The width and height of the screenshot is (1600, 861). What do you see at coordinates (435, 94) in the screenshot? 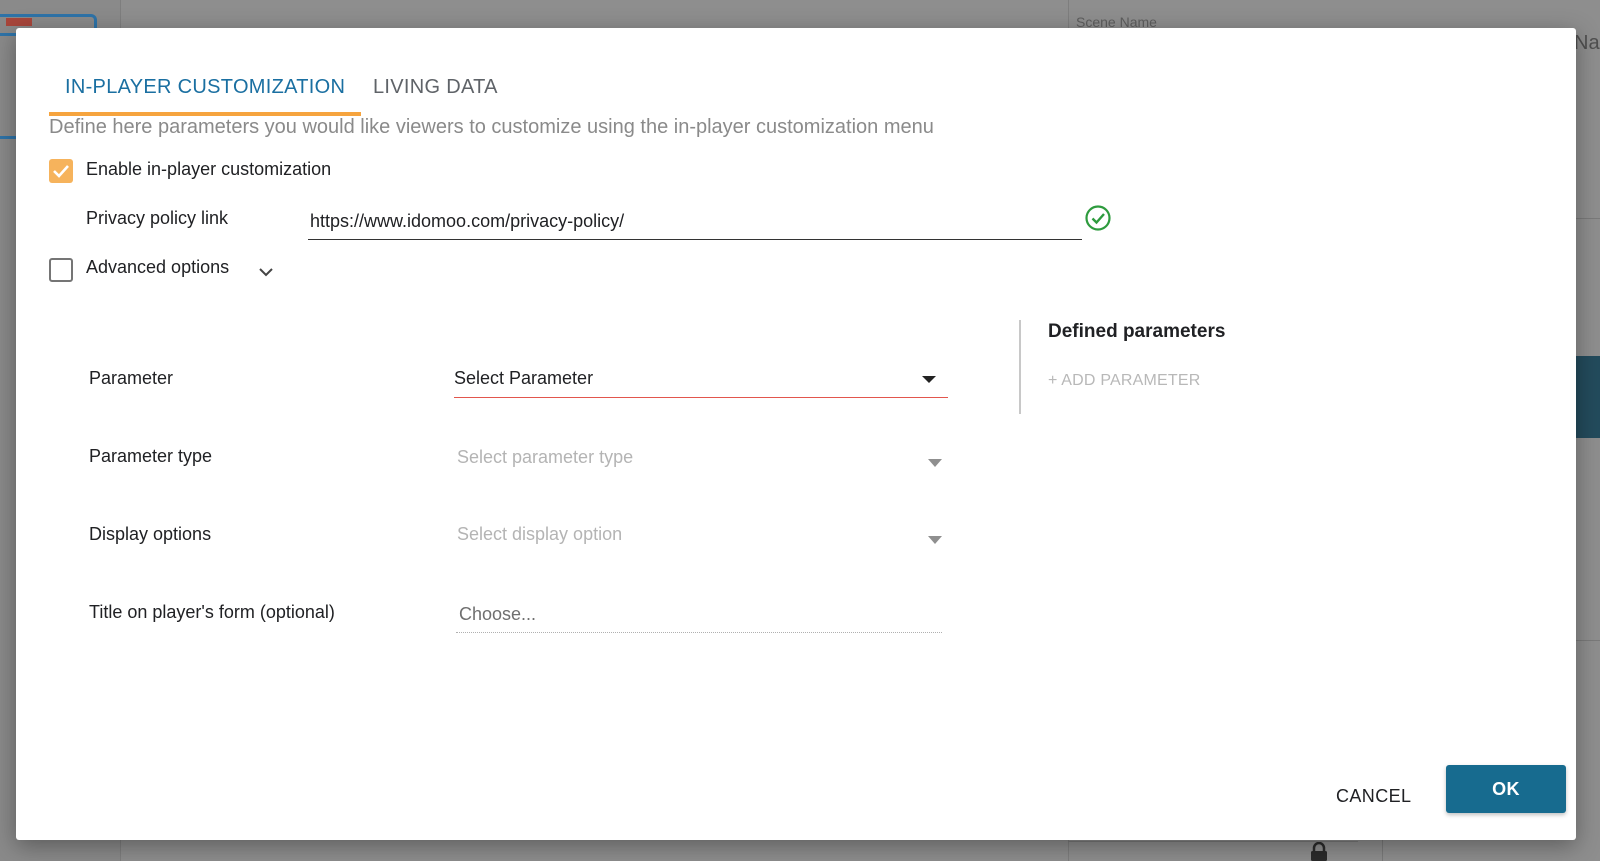
I see `tab-living-data: LIVING DATA` at bounding box center [435, 94].